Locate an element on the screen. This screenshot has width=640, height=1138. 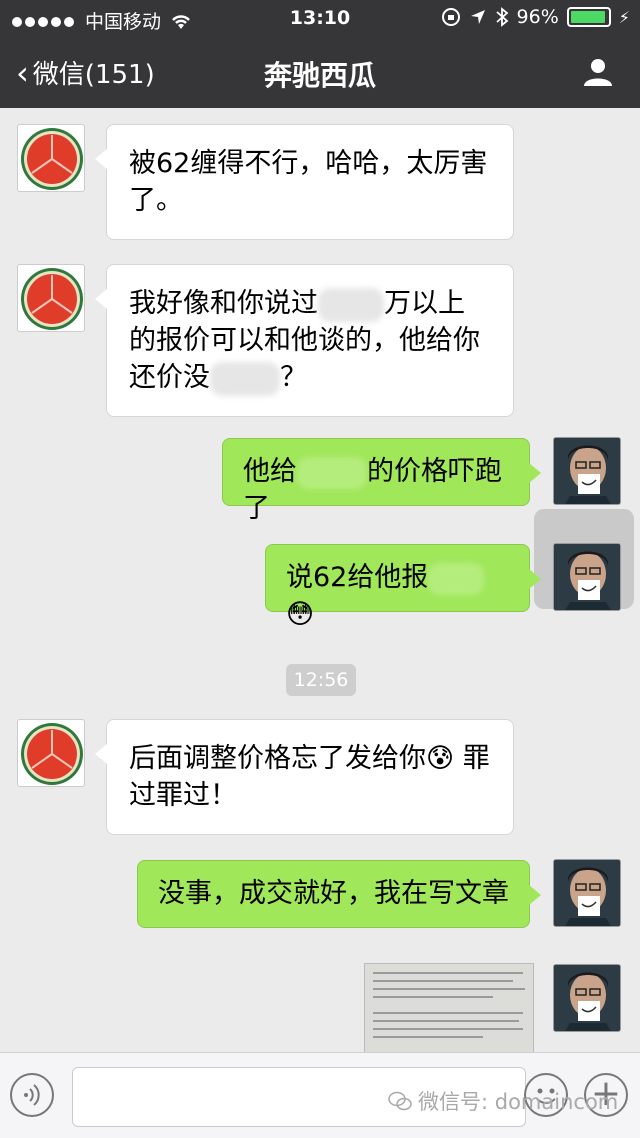
voice-icon is located at coordinates (32, 1095).